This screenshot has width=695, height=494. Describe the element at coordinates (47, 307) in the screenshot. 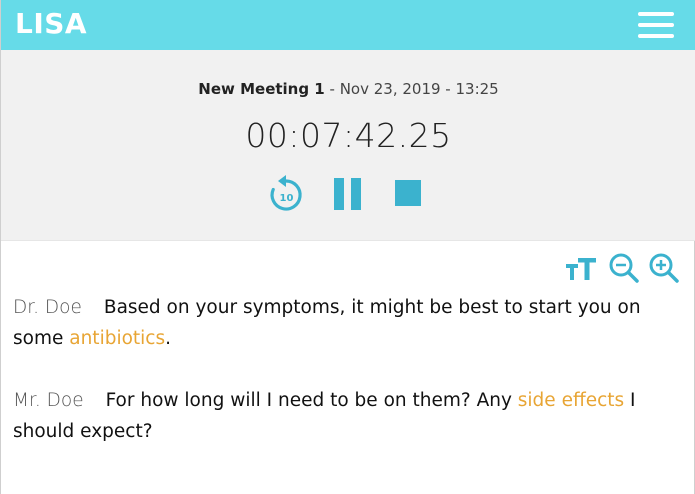

I see `speaker-name: Dr. Doe` at that location.